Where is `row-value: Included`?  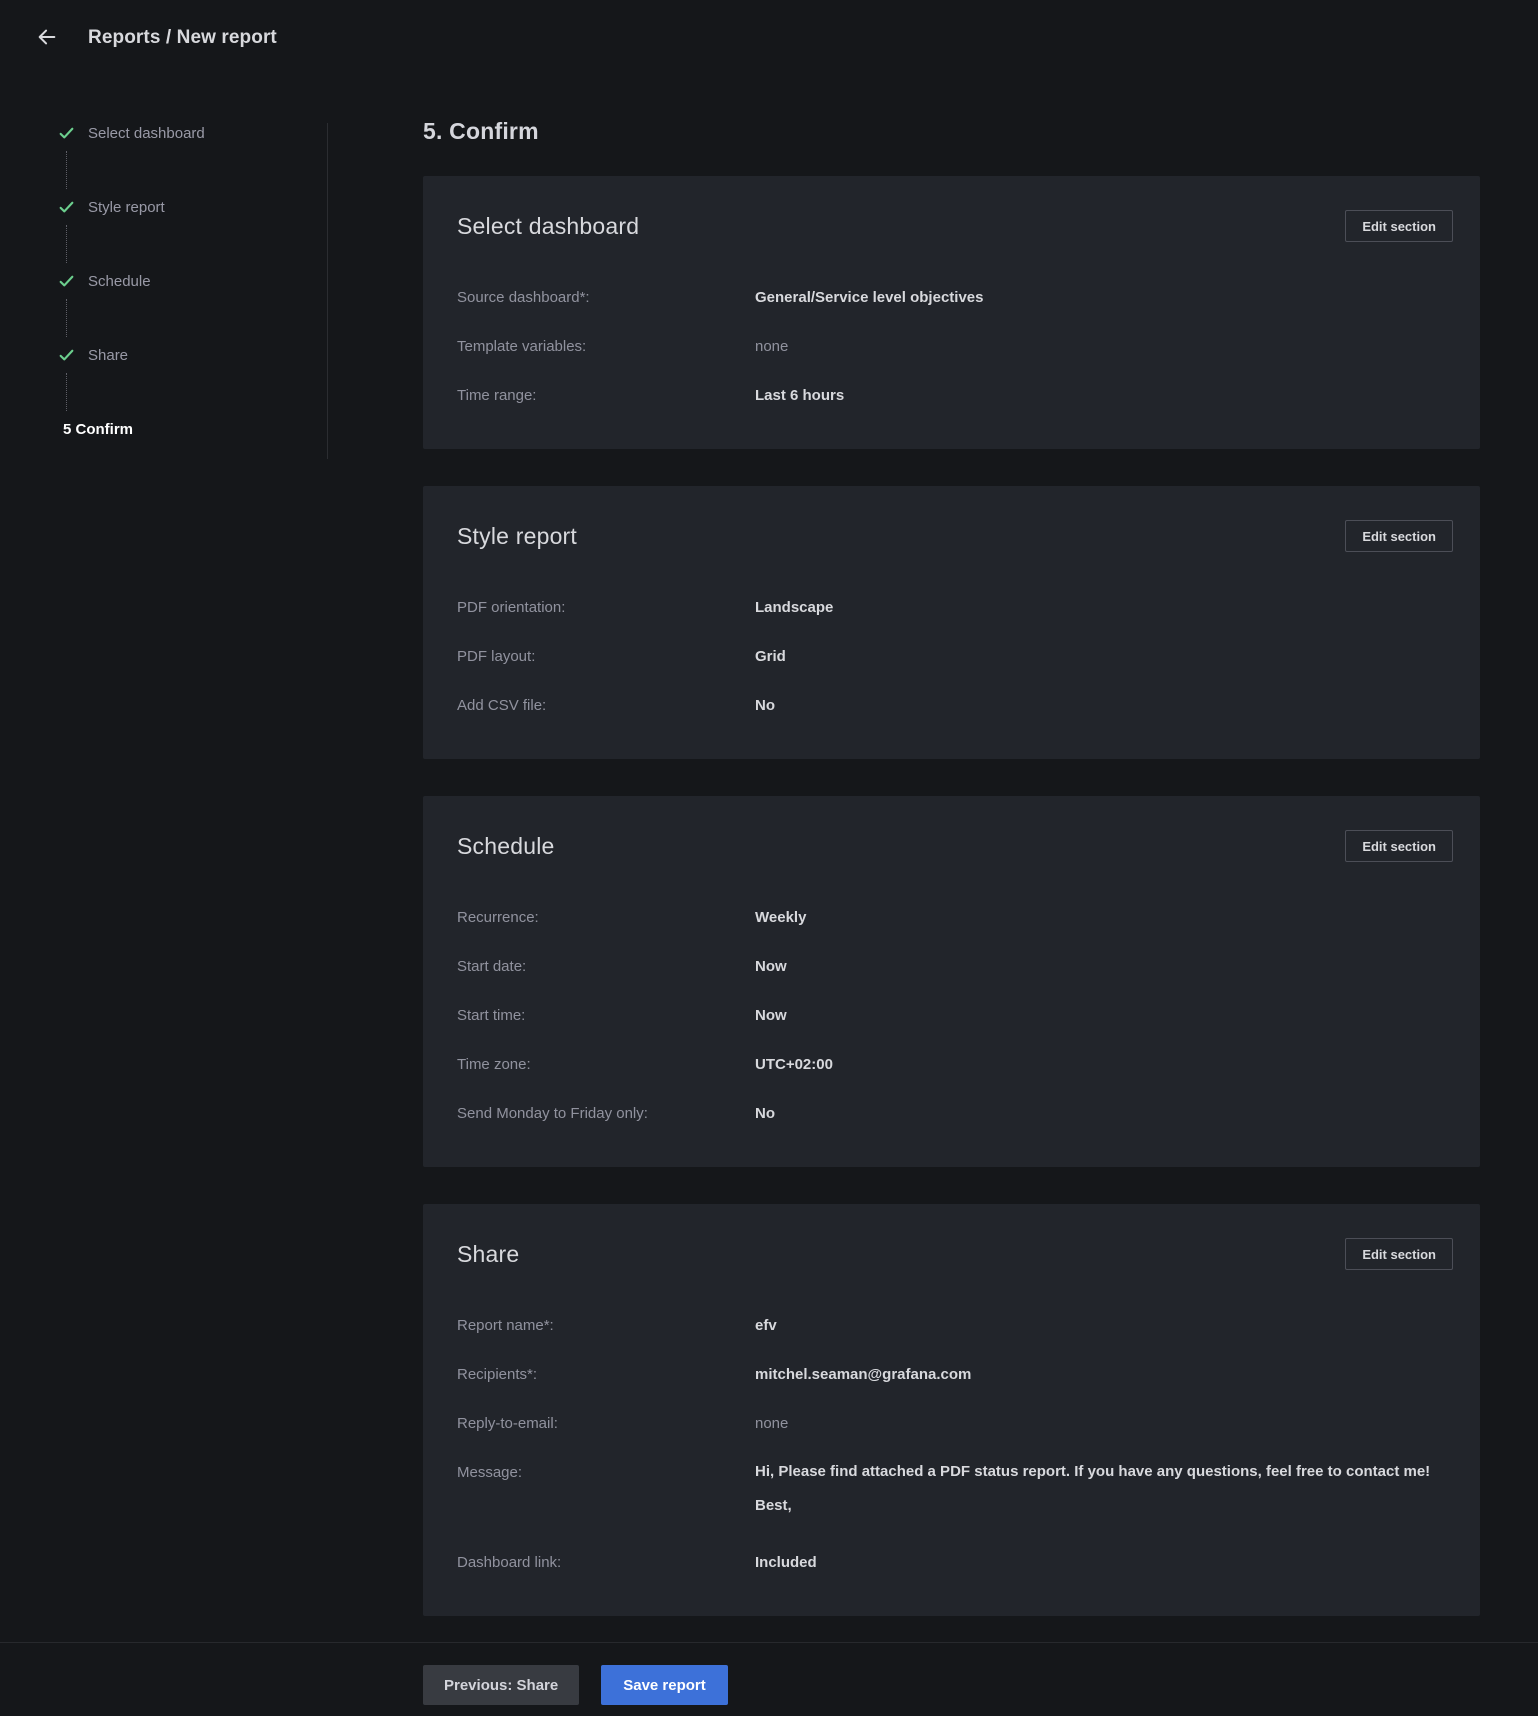
row-value: Included is located at coordinates (786, 1562).